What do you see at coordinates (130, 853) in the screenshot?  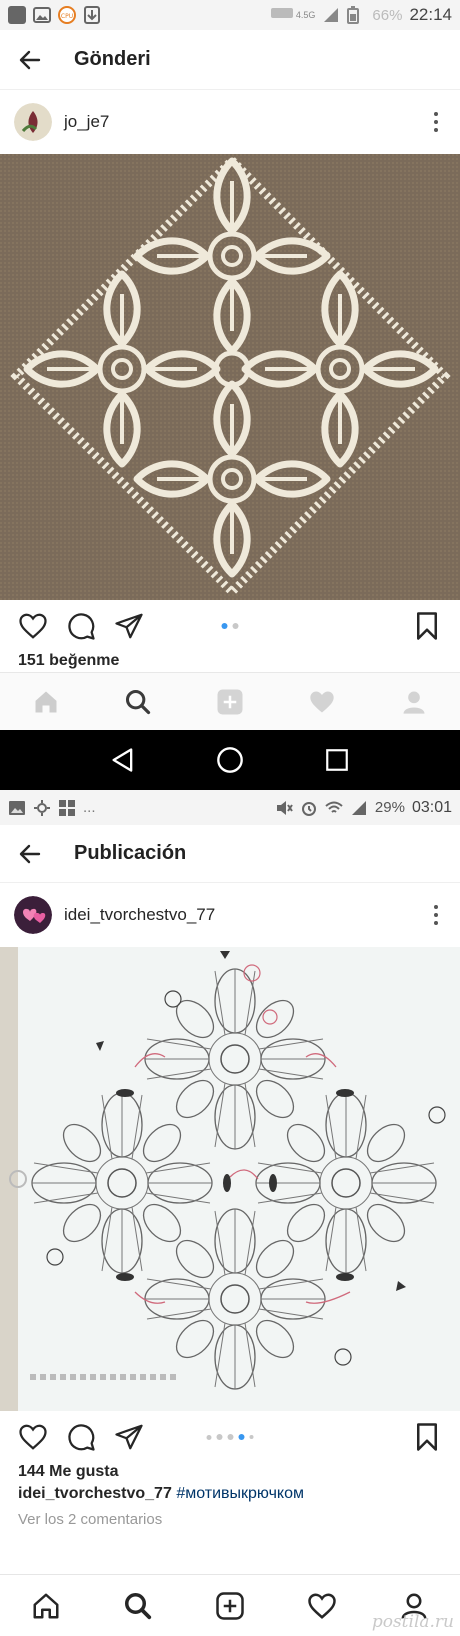 I see `page-title: Publicación` at bounding box center [130, 853].